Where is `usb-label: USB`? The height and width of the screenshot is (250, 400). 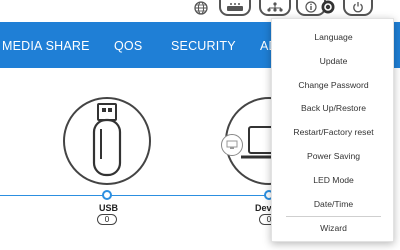
usb-label: USB is located at coordinates (109, 208).